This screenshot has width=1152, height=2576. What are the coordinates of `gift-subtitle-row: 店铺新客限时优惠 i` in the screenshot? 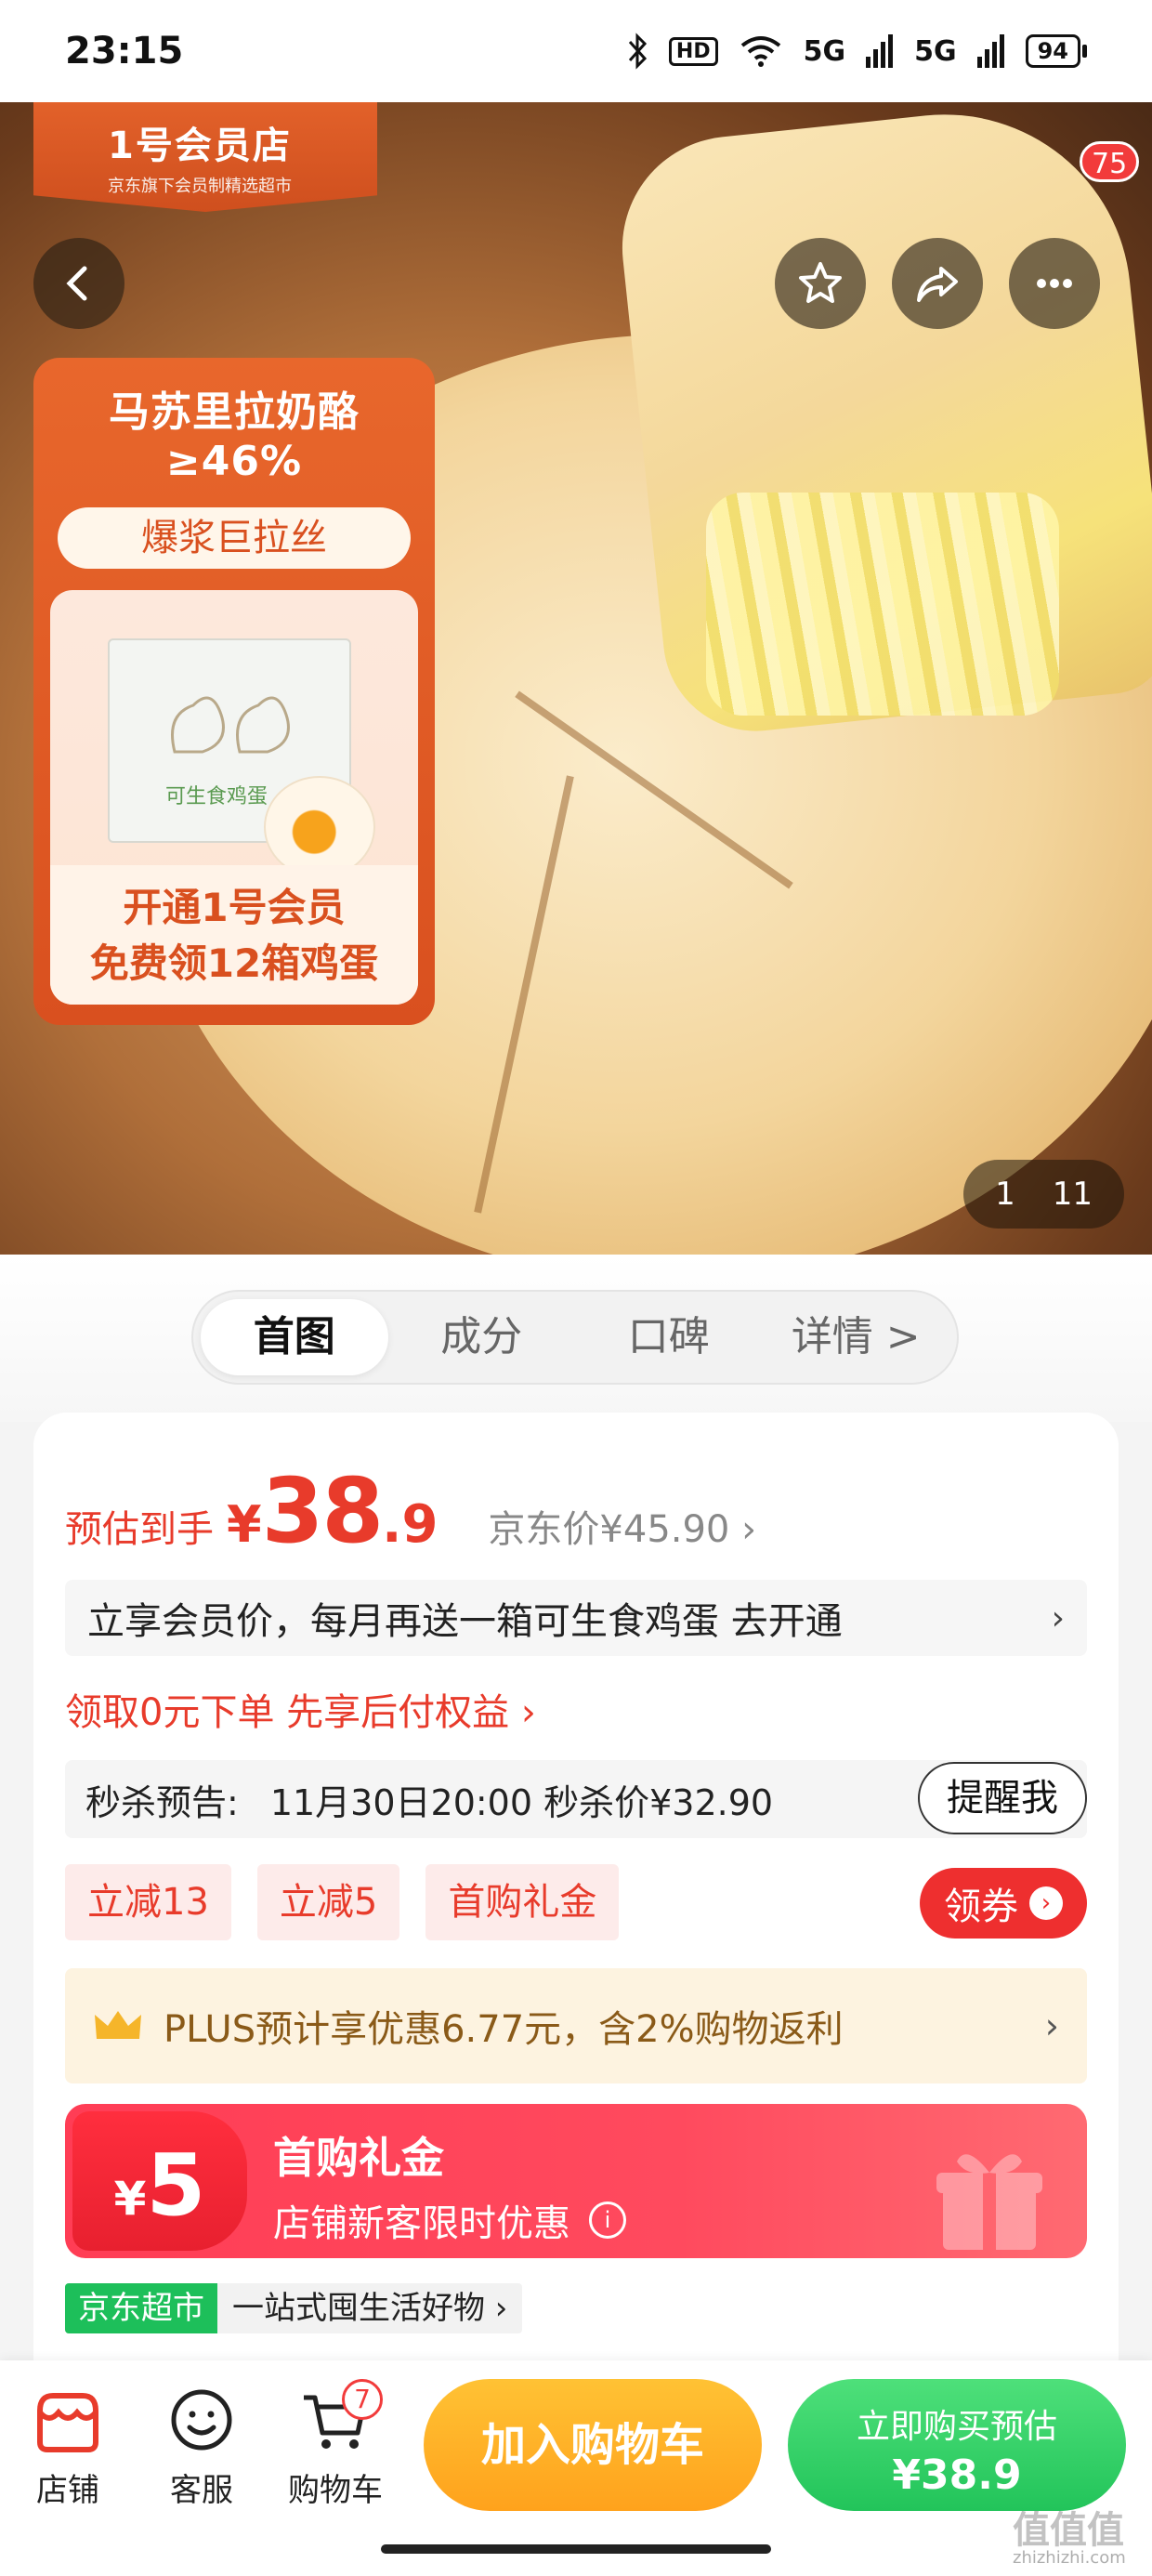 It's located at (449, 2220).